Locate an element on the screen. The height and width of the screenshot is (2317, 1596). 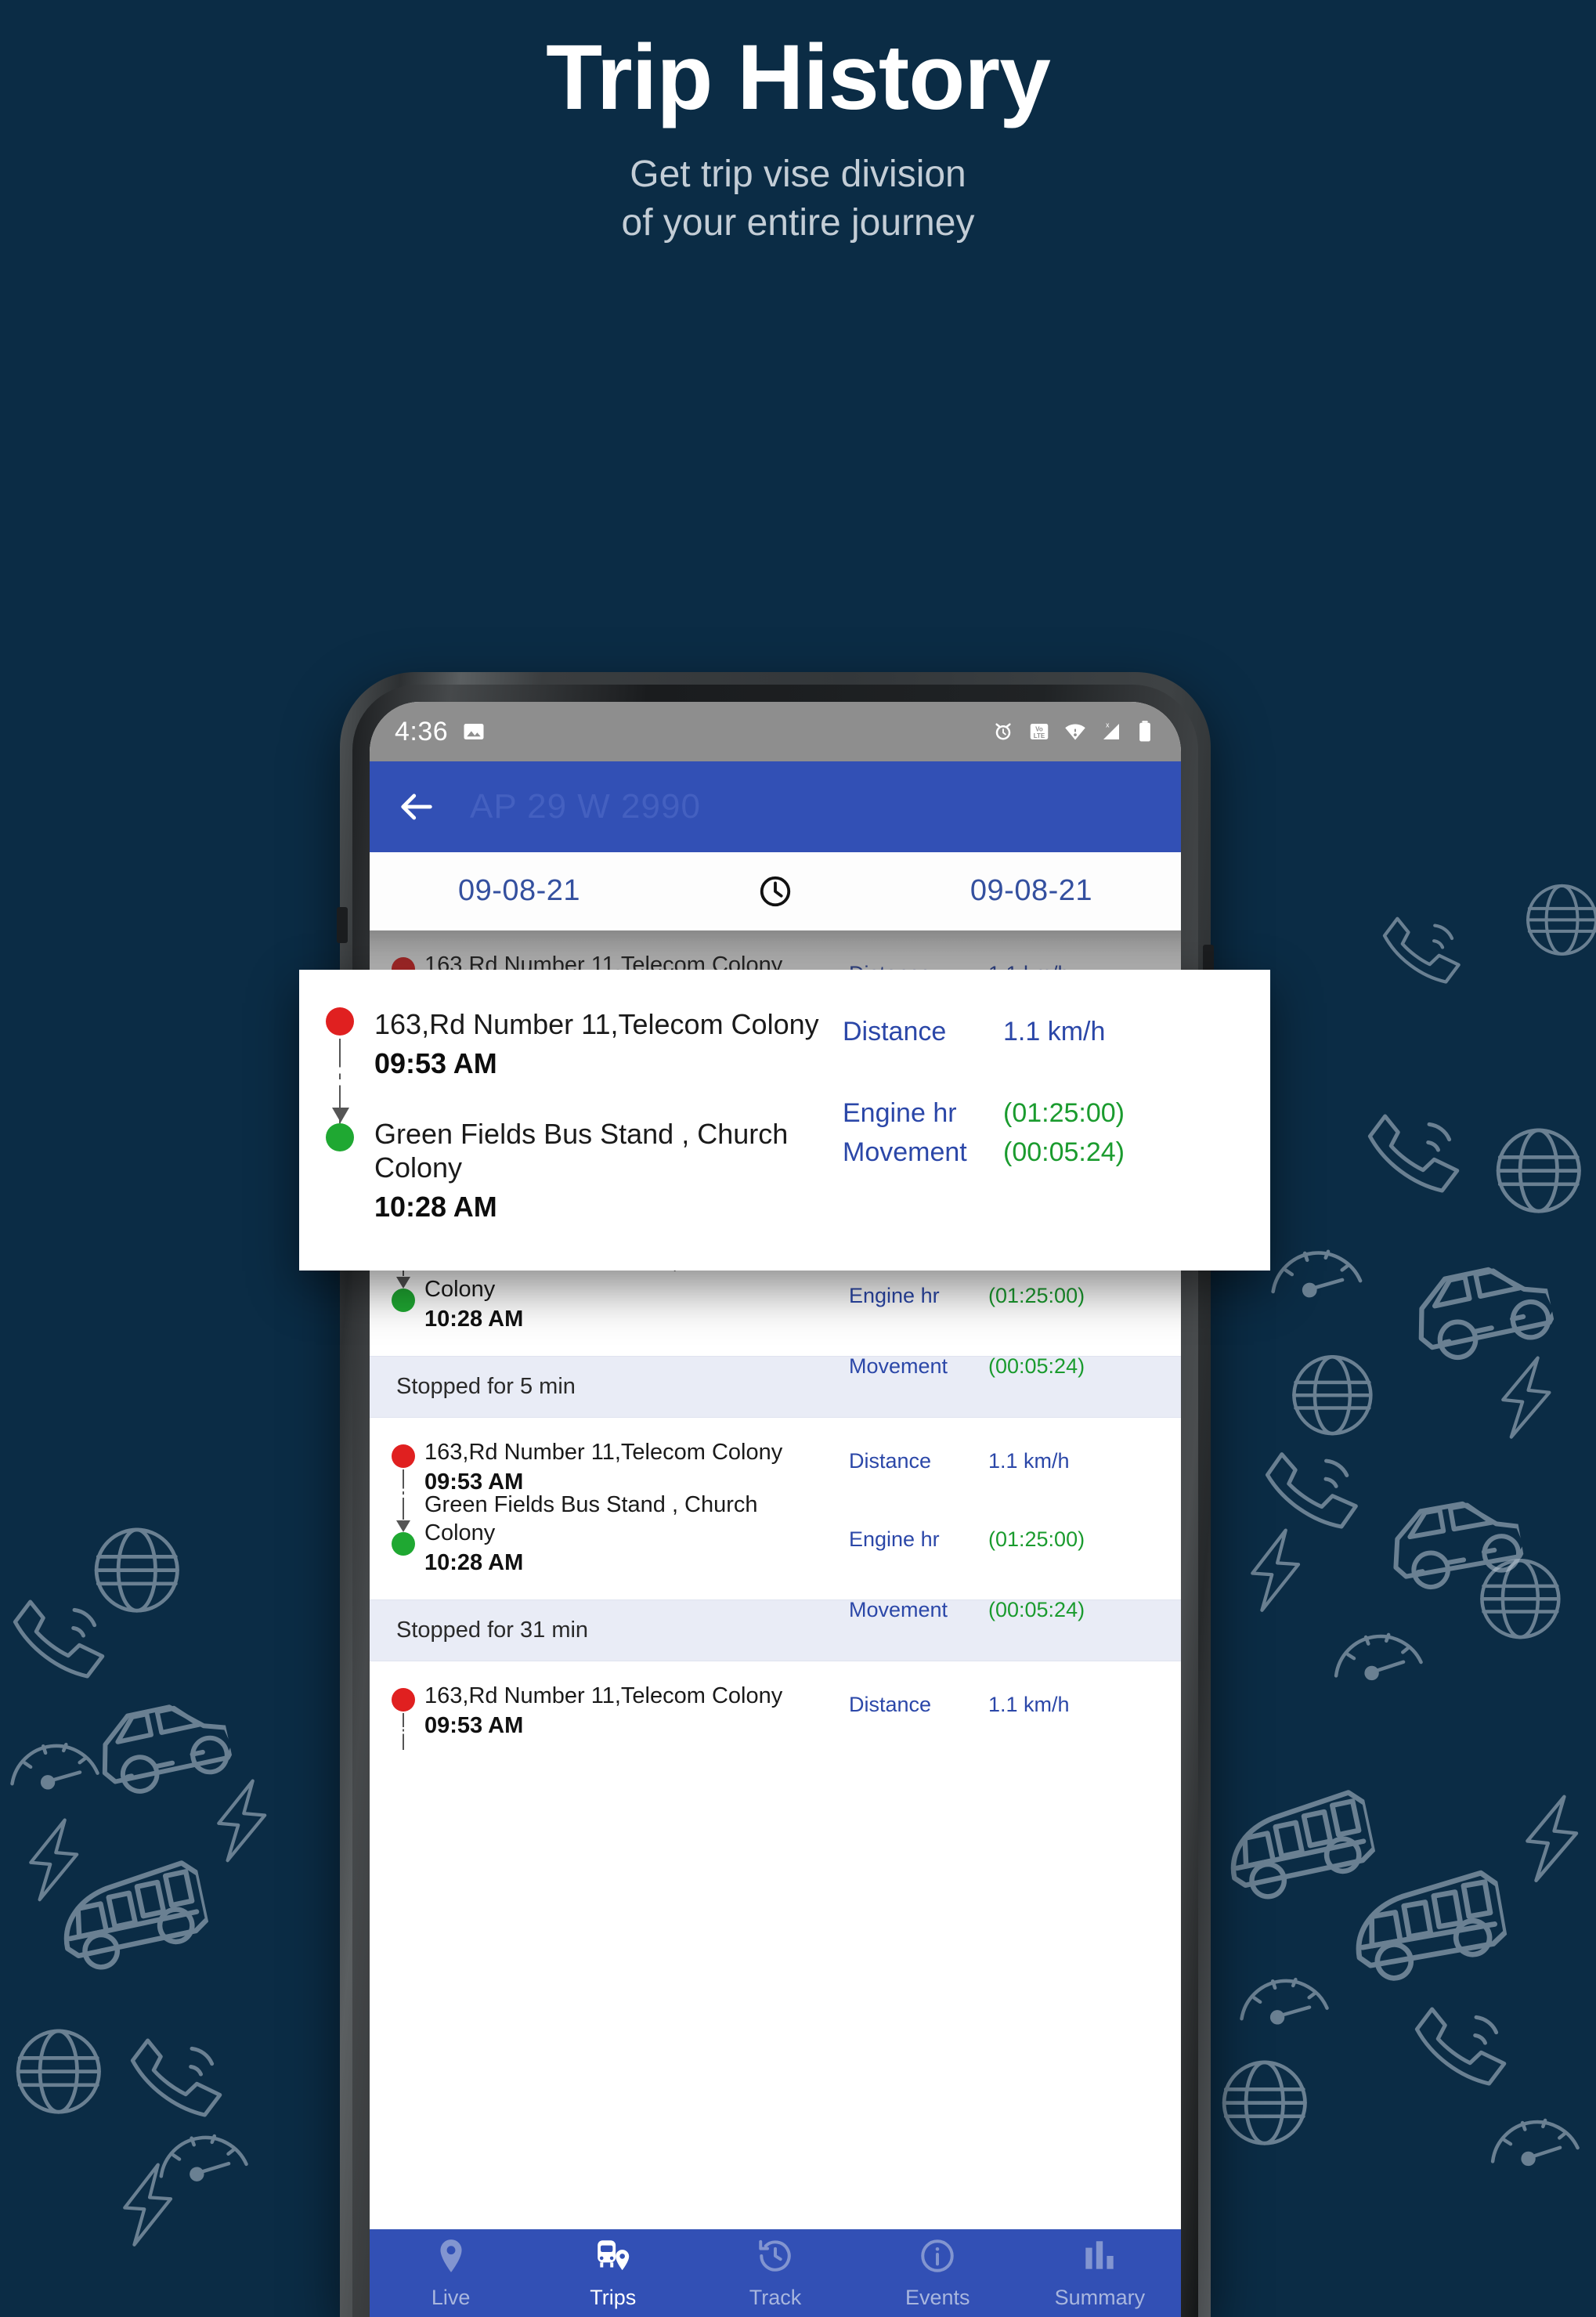
status-bar: 4:36 Vo LTE x is located at coordinates (775, 731).